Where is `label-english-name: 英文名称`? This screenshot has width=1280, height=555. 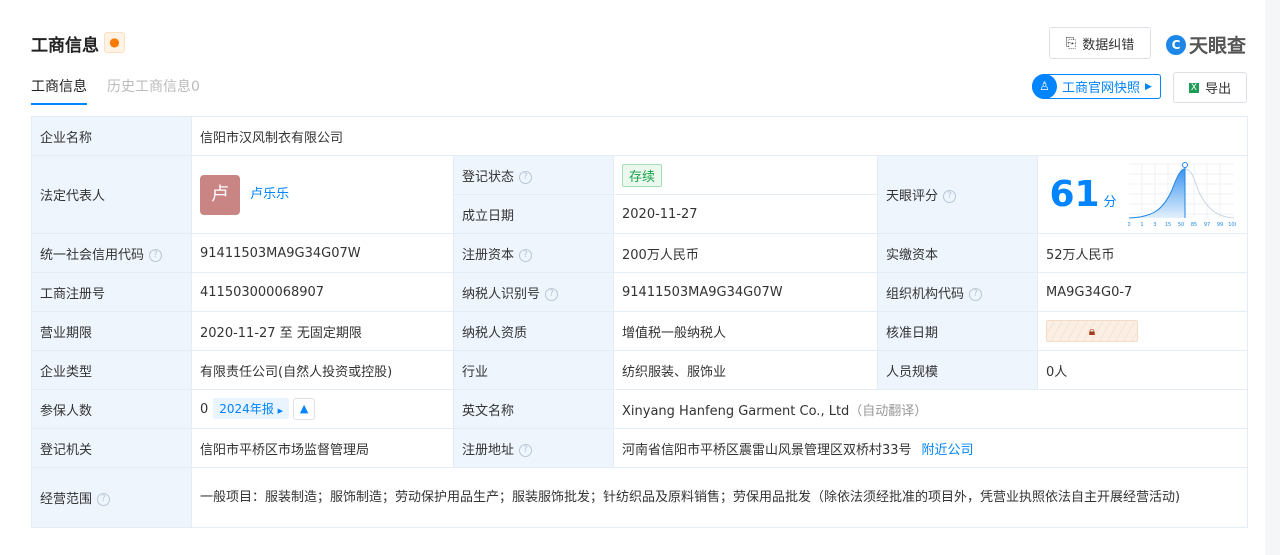
label-english-name: 英文名称 is located at coordinates (533, 409).